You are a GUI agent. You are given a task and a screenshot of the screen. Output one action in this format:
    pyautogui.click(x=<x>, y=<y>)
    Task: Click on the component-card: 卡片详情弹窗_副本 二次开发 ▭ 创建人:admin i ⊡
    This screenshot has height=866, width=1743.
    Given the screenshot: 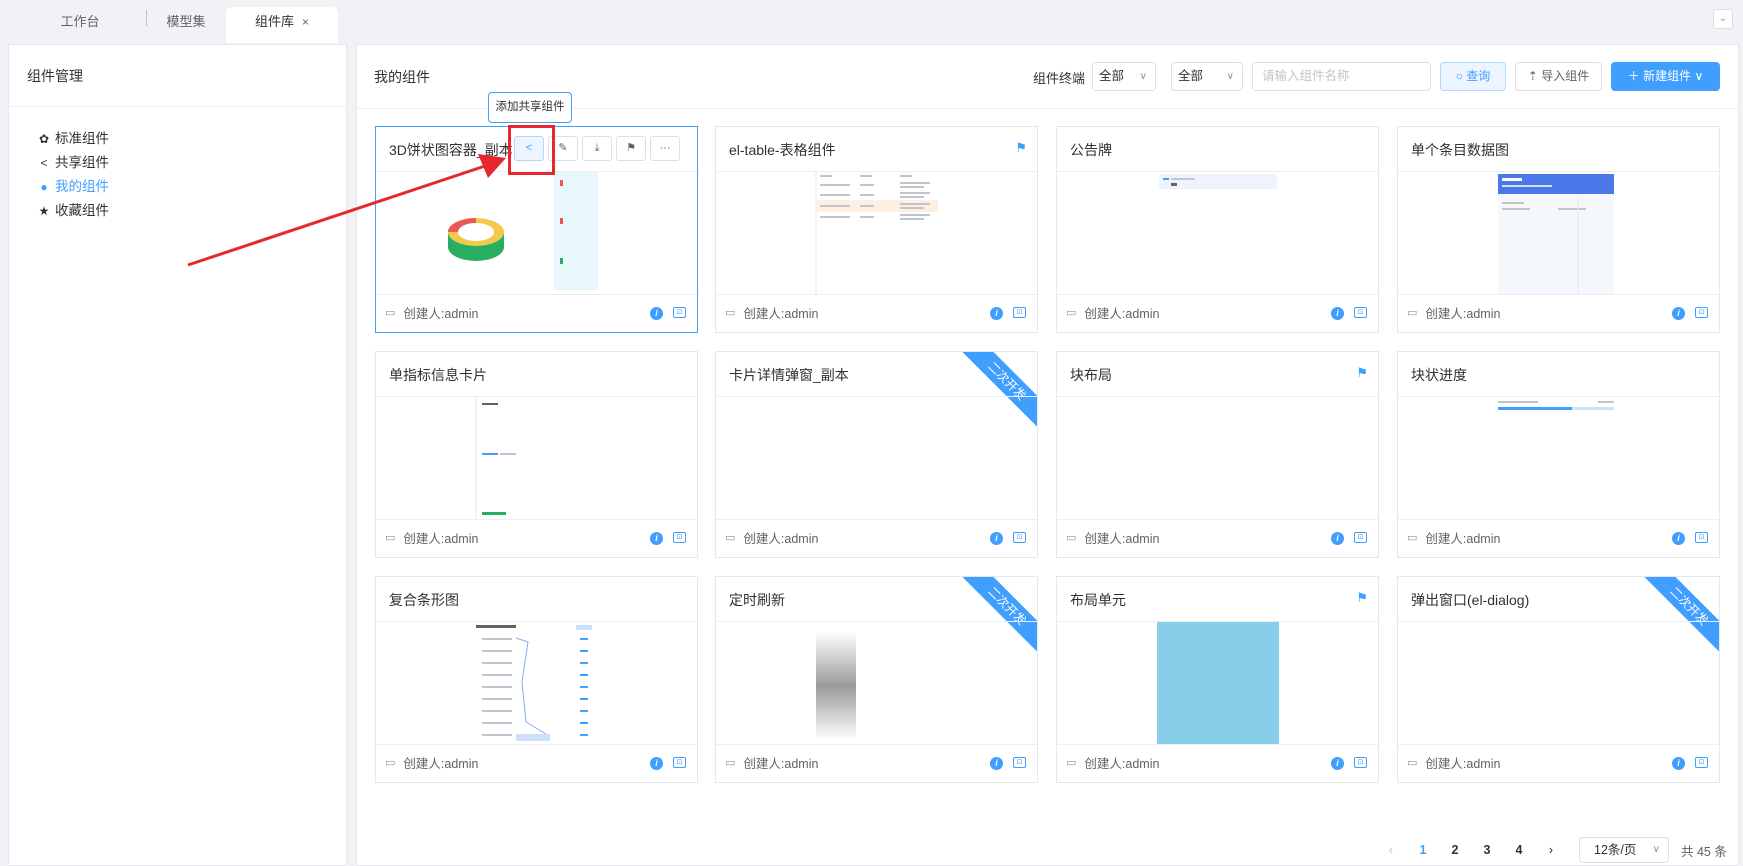 What is the action you would take?
    pyautogui.click(x=876, y=454)
    